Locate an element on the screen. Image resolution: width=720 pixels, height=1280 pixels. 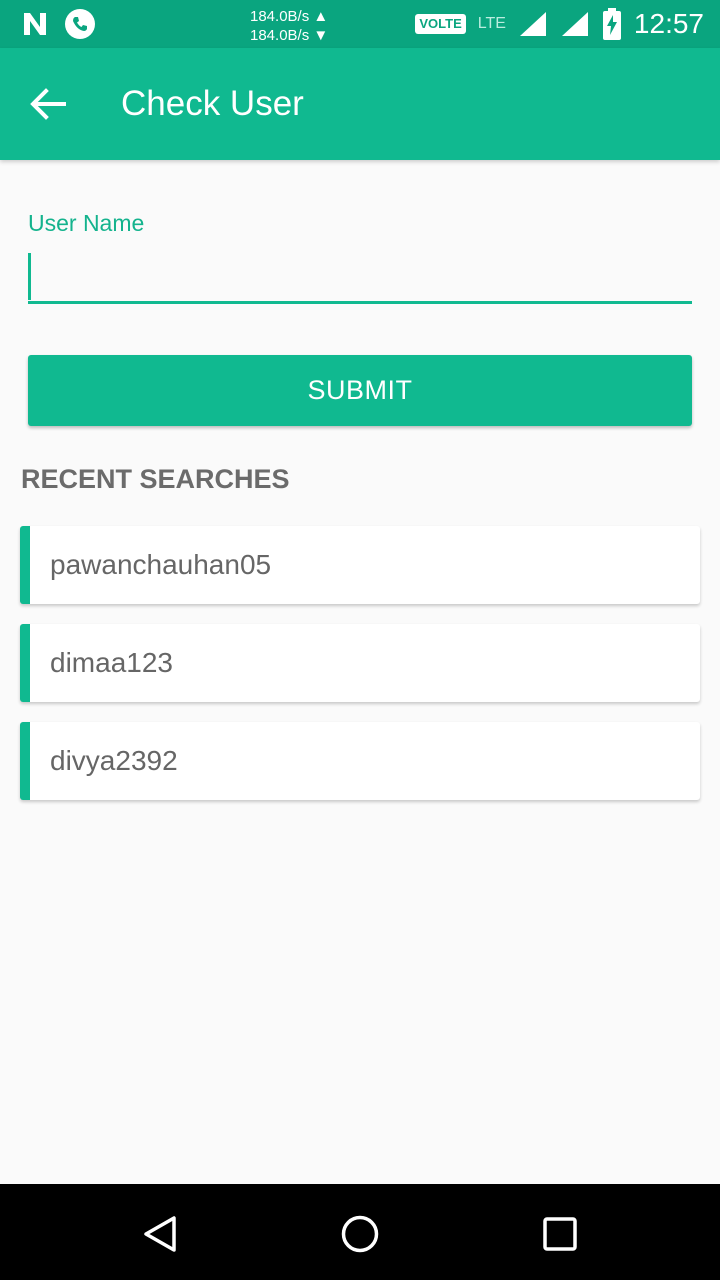
battery-charging-icon is located at coordinates (611, 24).